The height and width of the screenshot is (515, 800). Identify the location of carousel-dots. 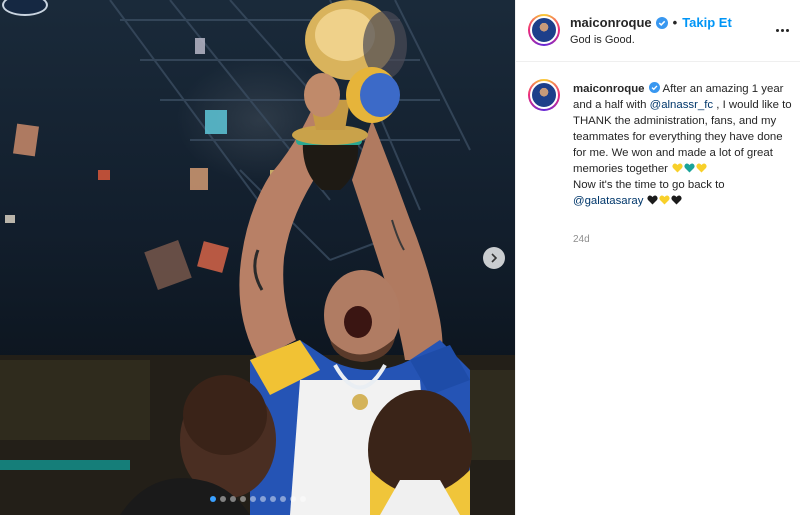
(257, 499).